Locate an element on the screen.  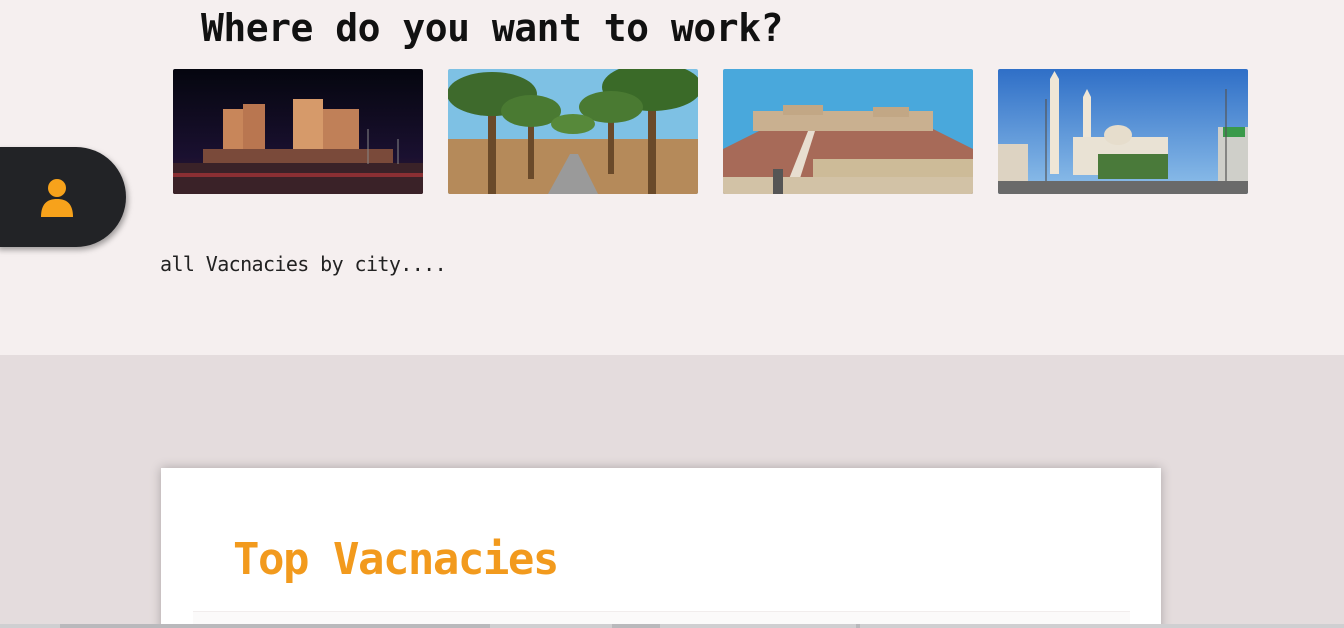
user-icon is located at coordinates (57, 198).